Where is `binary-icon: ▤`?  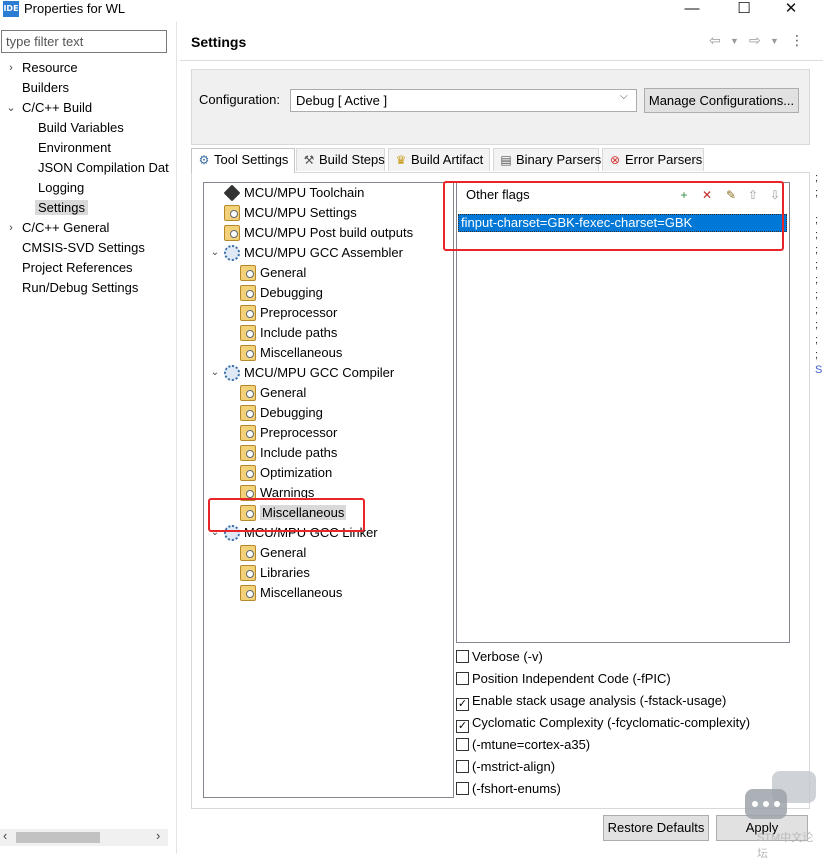
binary-icon: ▤ is located at coordinates (506, 160).